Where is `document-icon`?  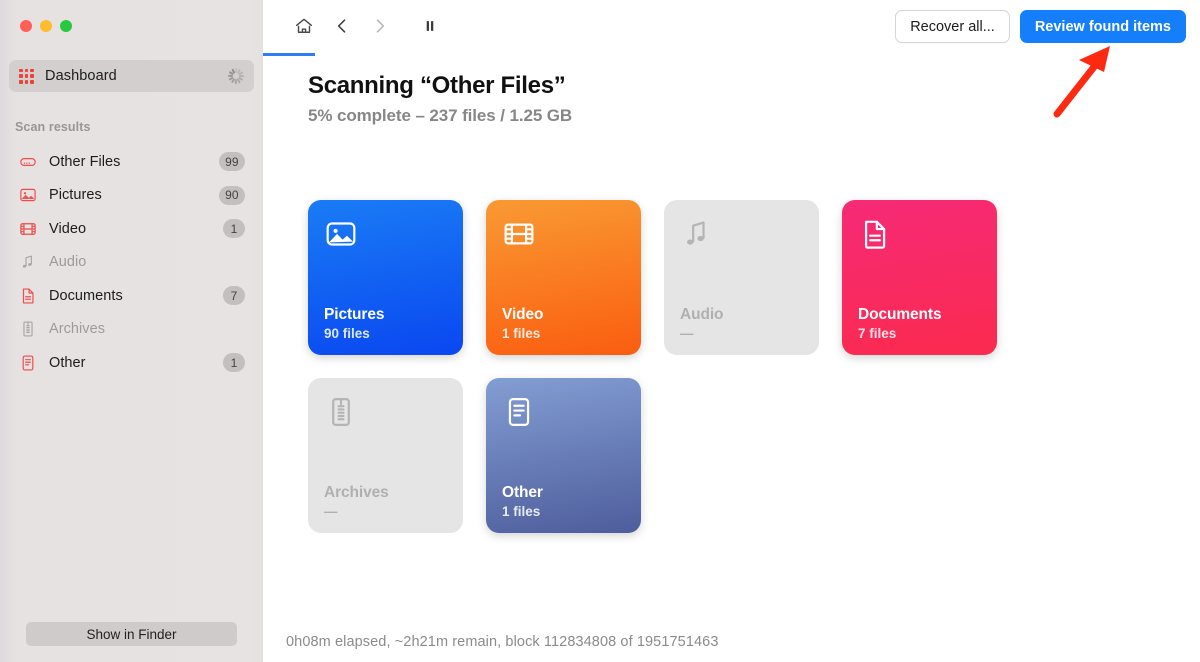 document-icon is located at coordinates (875, 234).